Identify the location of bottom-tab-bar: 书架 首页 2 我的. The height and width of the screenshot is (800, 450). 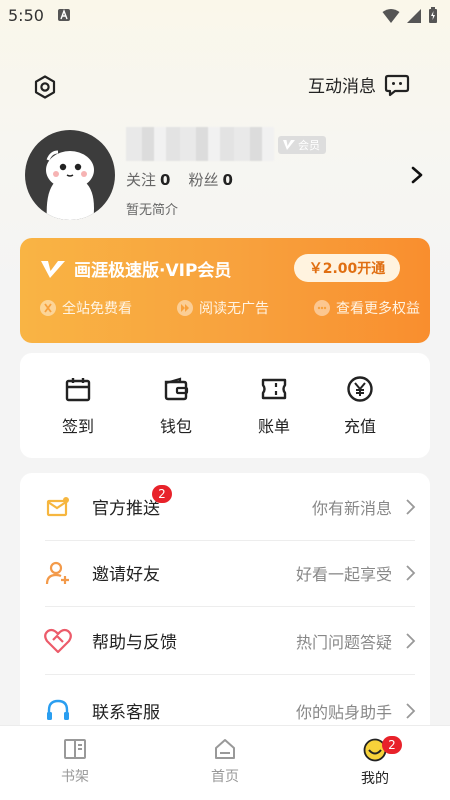
(225, 762).